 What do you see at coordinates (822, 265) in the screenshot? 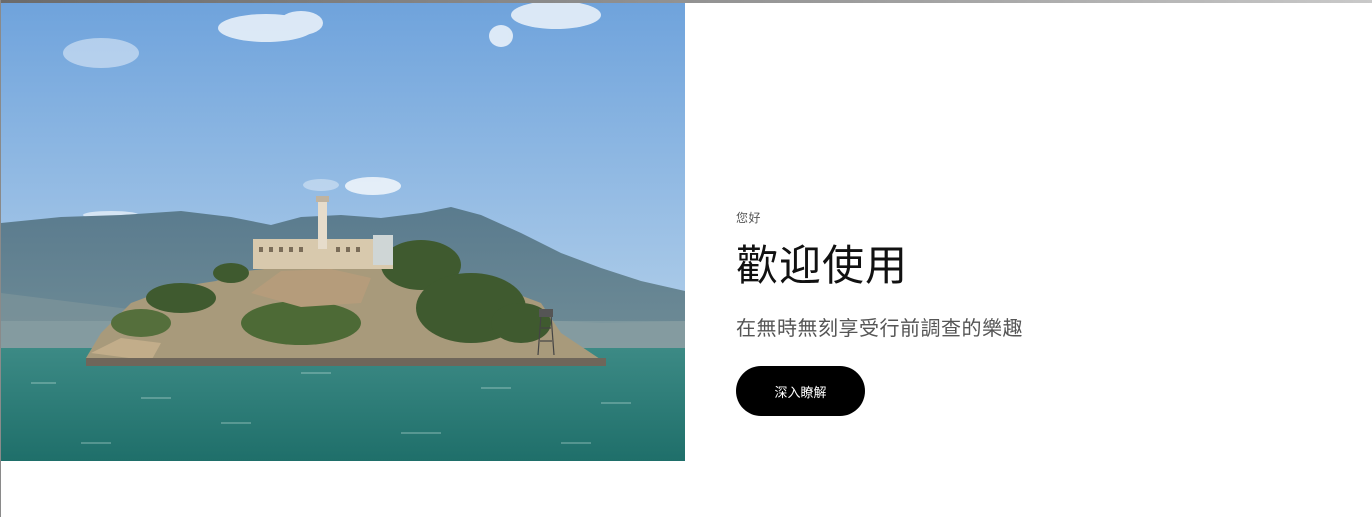
I see `hero-headline: 歡迎使用` at bounding box center [822, 265].